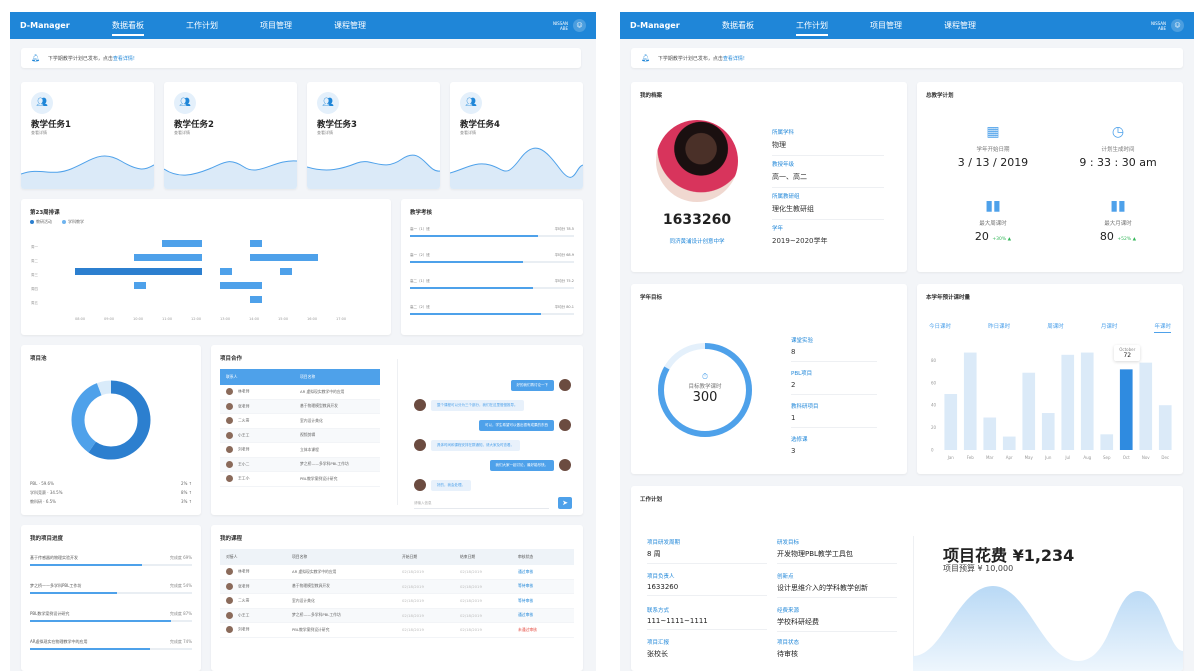  What do you see at coordinates (645, 58) in the screenshot?
I see `bell-icon: 🔔︎` at bounding box center [645, 58].